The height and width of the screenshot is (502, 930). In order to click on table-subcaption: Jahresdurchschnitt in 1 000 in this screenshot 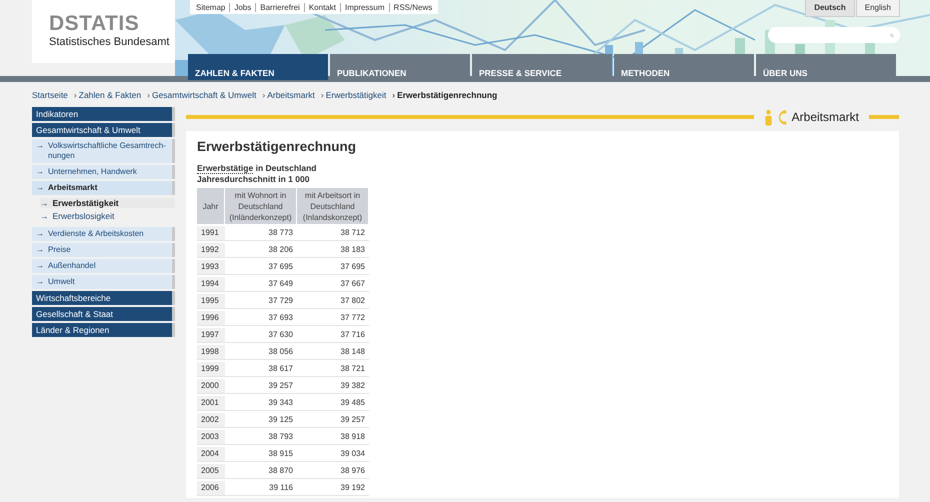, I will do `click(253, 179)`.